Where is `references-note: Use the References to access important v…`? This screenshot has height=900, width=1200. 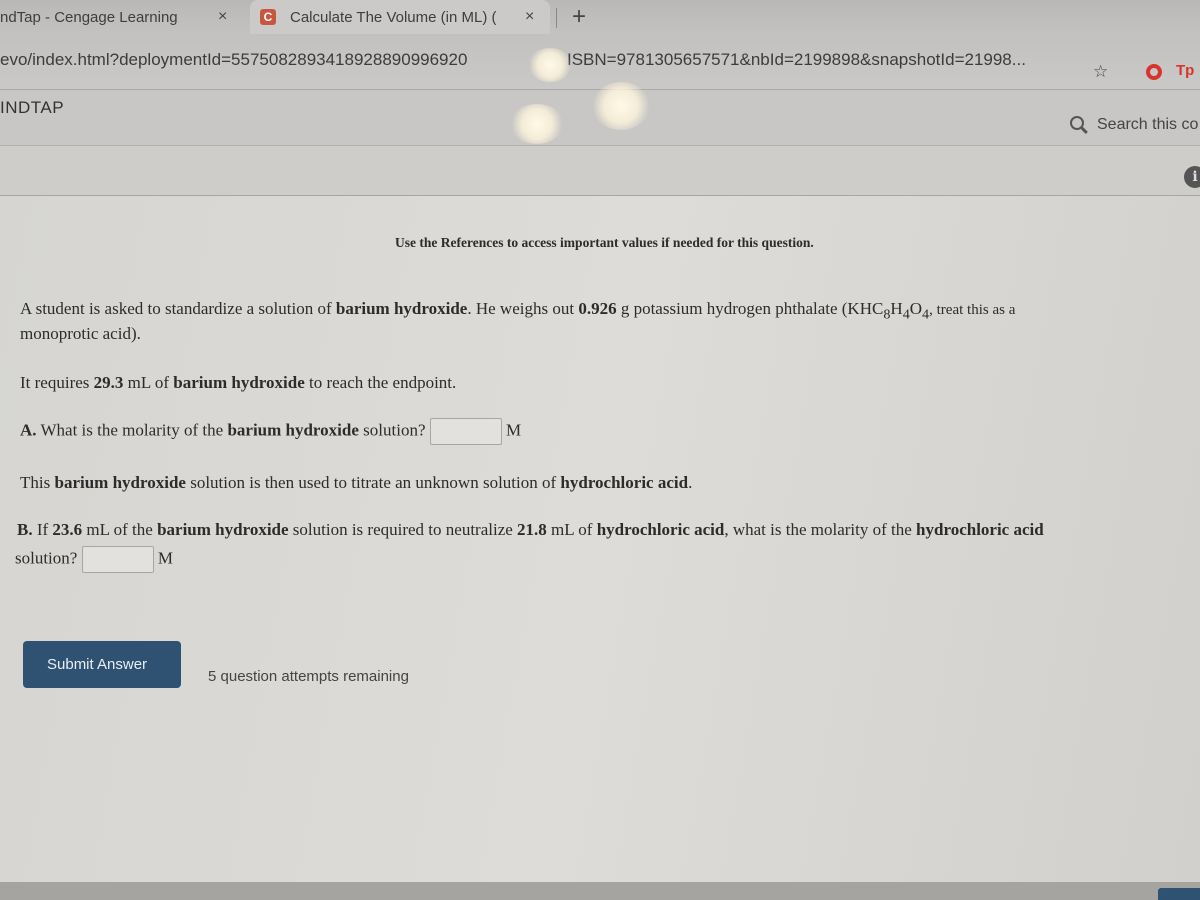 references-note: Use the References to access important v… is located at coordinates (604, 242).